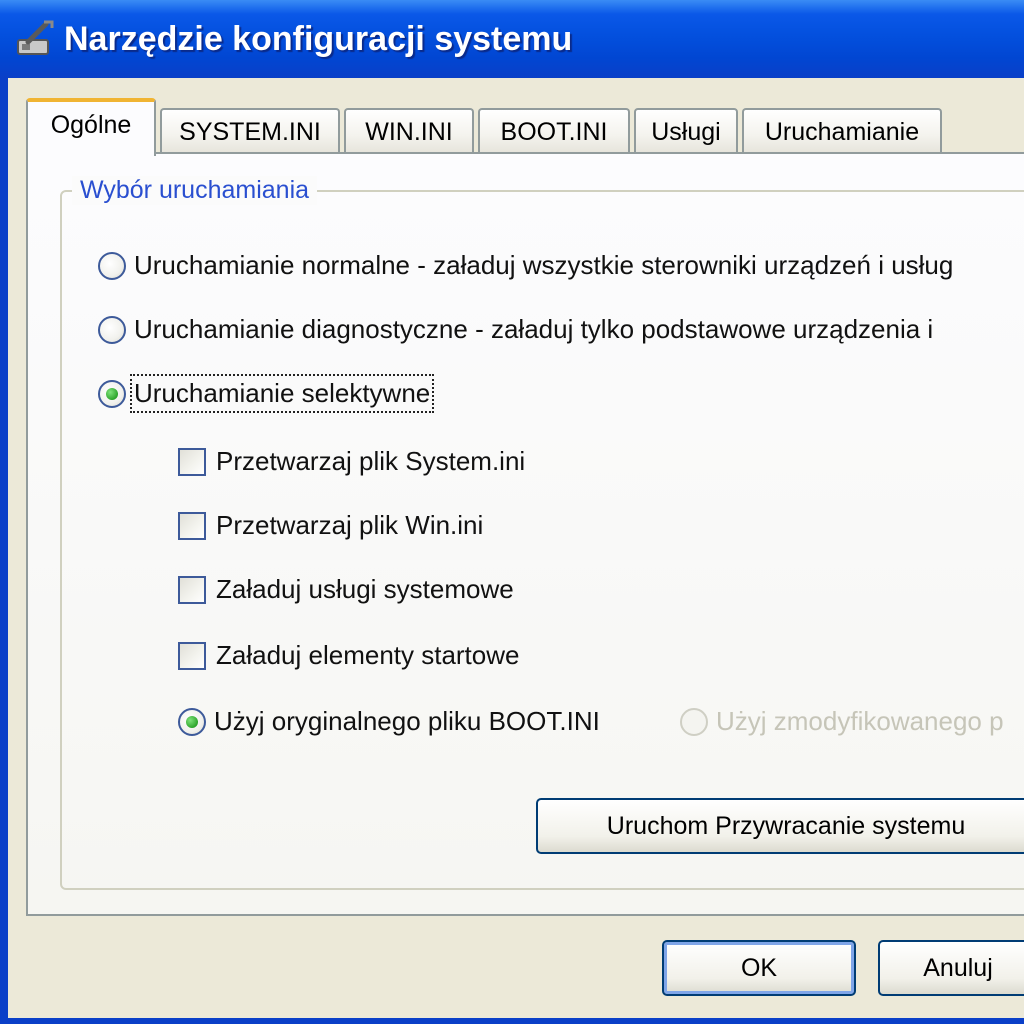 The height and width of the screenshot is (1024, 1024). I want to click on process-win-ini-option: Przetwarzaj plik Win.ini, so click(330, 525).